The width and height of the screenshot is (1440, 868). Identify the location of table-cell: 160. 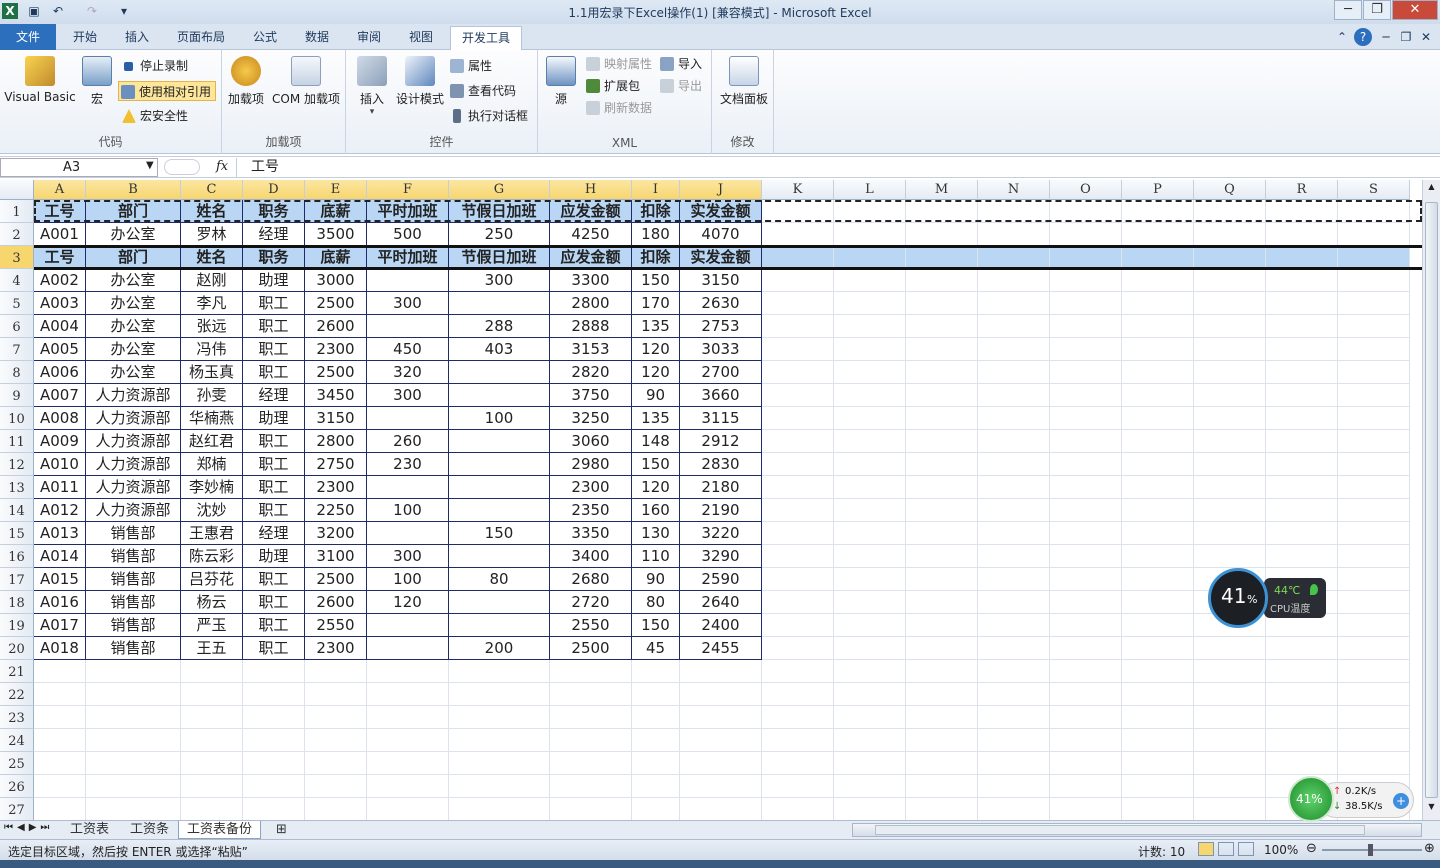
(656, 510).